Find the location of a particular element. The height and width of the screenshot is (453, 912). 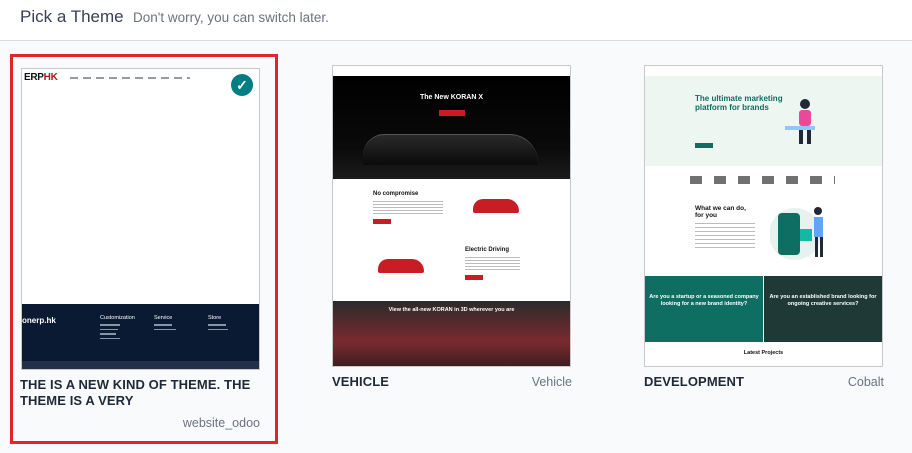

preview-section: What we can do, for you is located at coordinates (763, 233).